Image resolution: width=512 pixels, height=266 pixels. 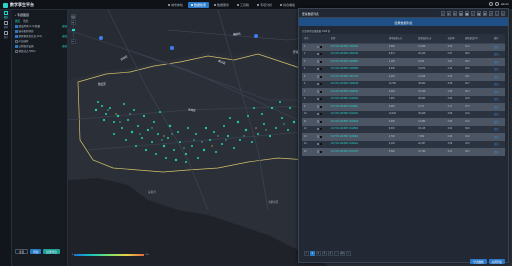 What do you see at coordinates (357, 114) in the screenshot?
I see `row-name: CUYXN 1234567-0112C01` at bounding box center [357, 114].